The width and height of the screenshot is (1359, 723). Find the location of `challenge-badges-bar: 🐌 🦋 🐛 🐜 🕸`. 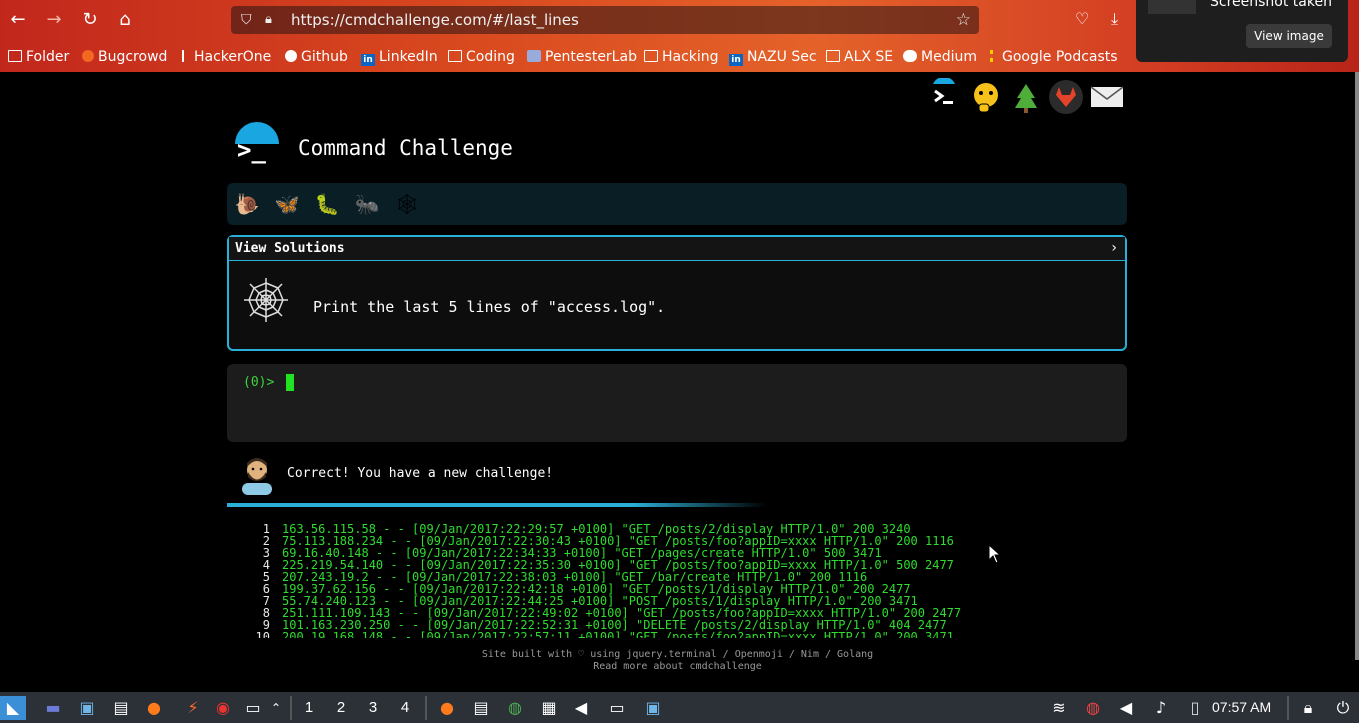

challenge-badges-bar: 🐌 🦋 🐛 🐜 🕸 is located at coordinates (677, 204).